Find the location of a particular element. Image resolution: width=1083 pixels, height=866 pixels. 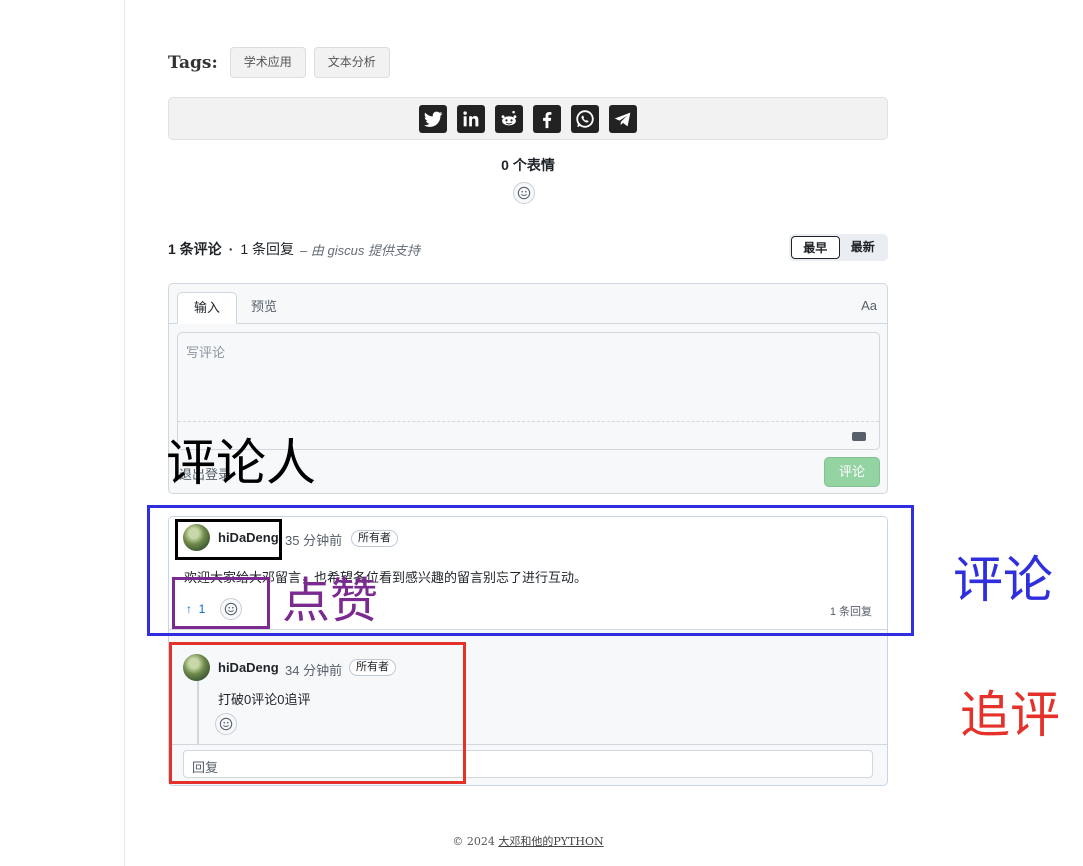

tag-chip: 学术应用 is located at coordinates (267, 62).